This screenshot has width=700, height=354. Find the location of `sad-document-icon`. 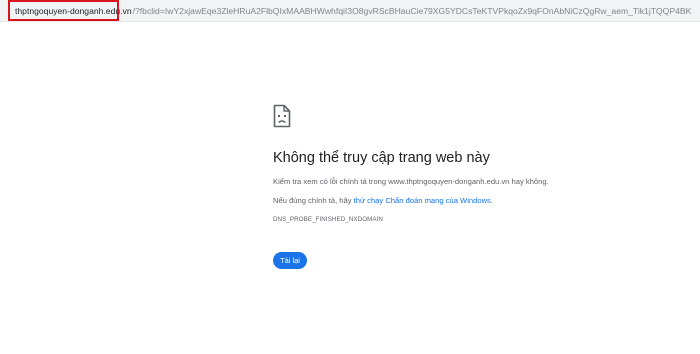

sad-document-icon is located at coordinates (282, 116).